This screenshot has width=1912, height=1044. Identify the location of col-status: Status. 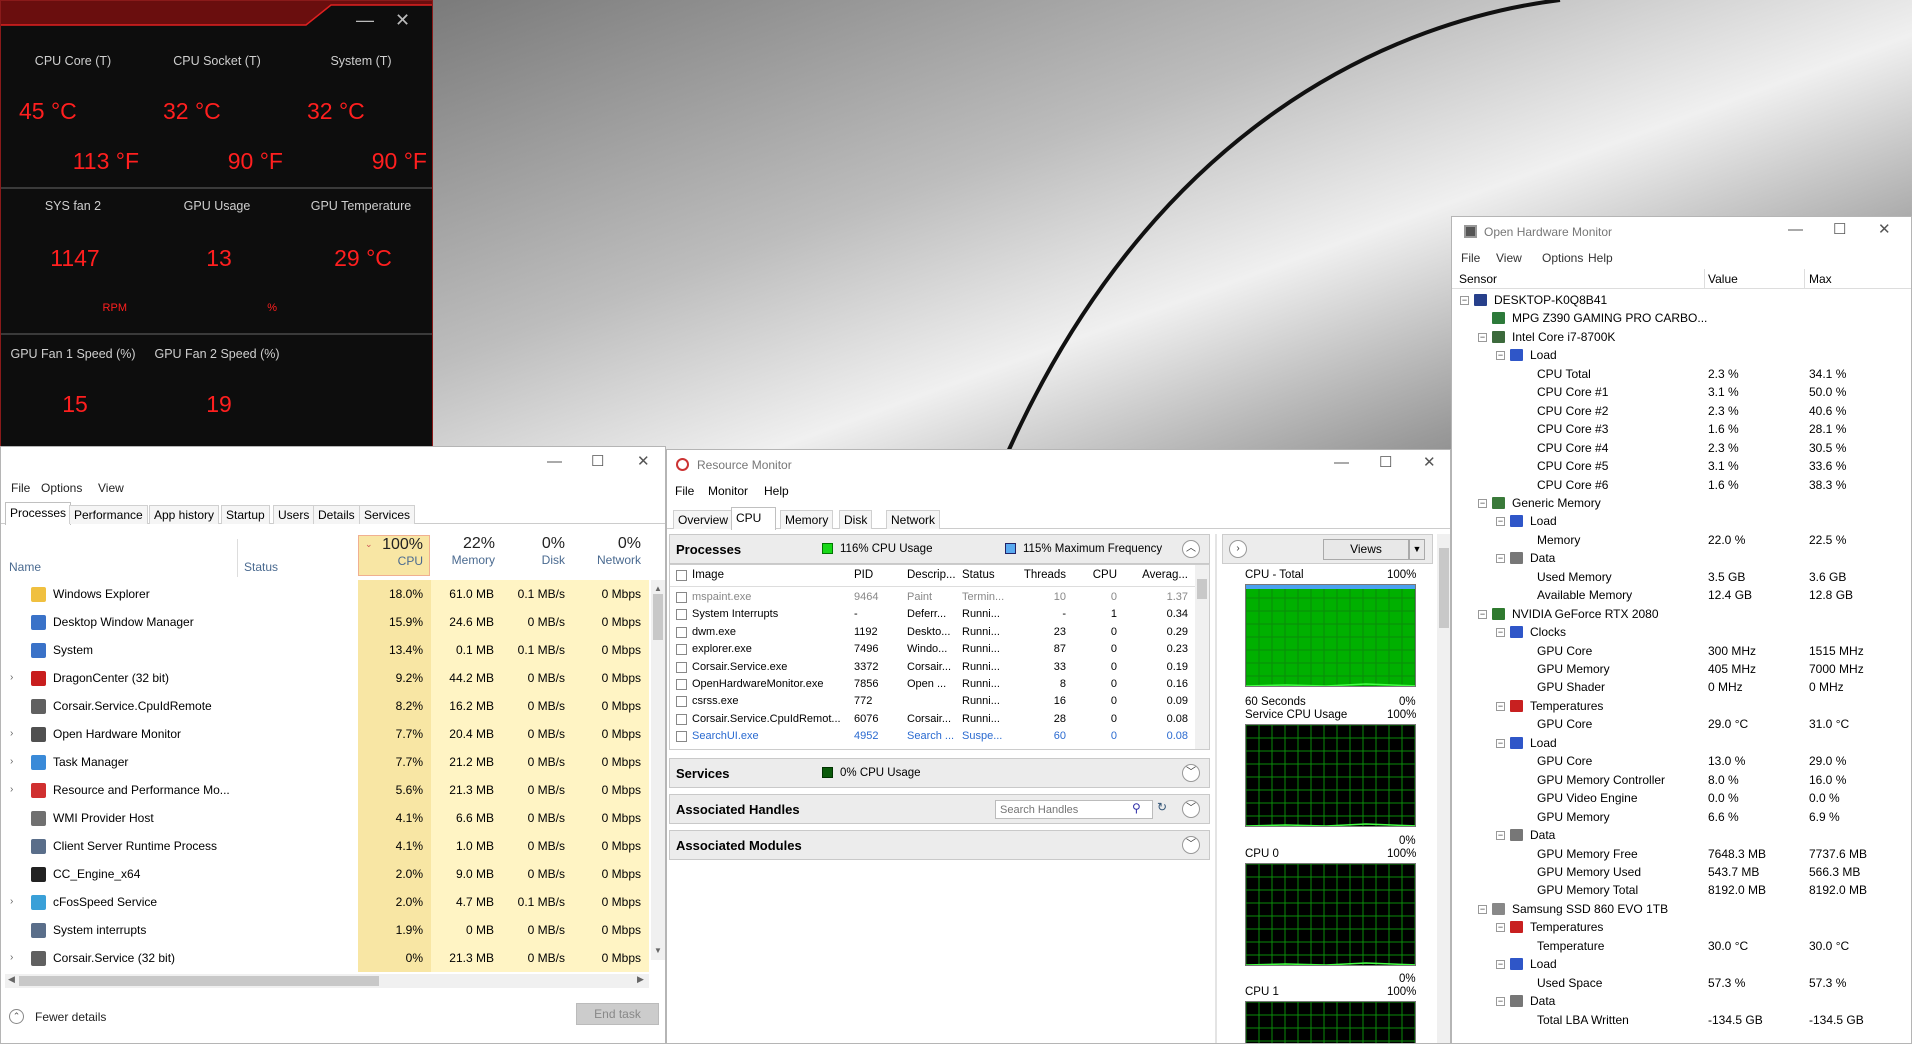
(261, 567).